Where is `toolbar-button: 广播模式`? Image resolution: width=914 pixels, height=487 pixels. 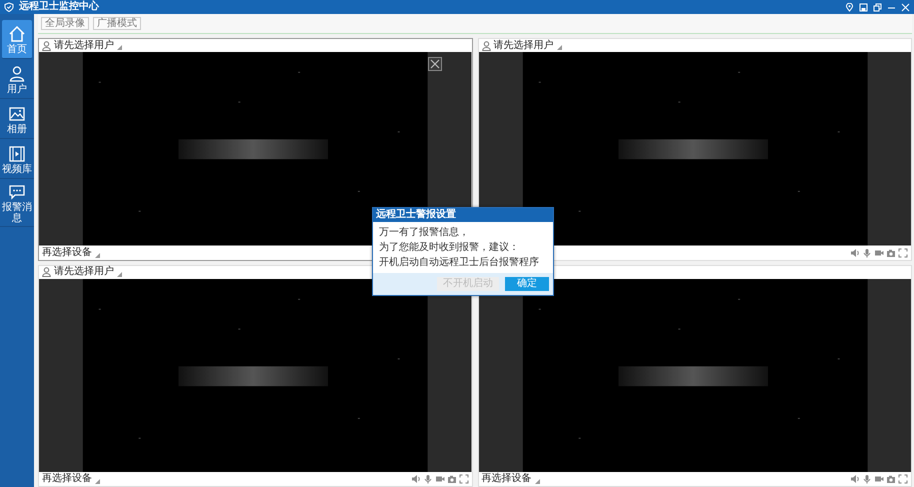 toolbar-button: 广播模式 is located at coordinates (117, 23).